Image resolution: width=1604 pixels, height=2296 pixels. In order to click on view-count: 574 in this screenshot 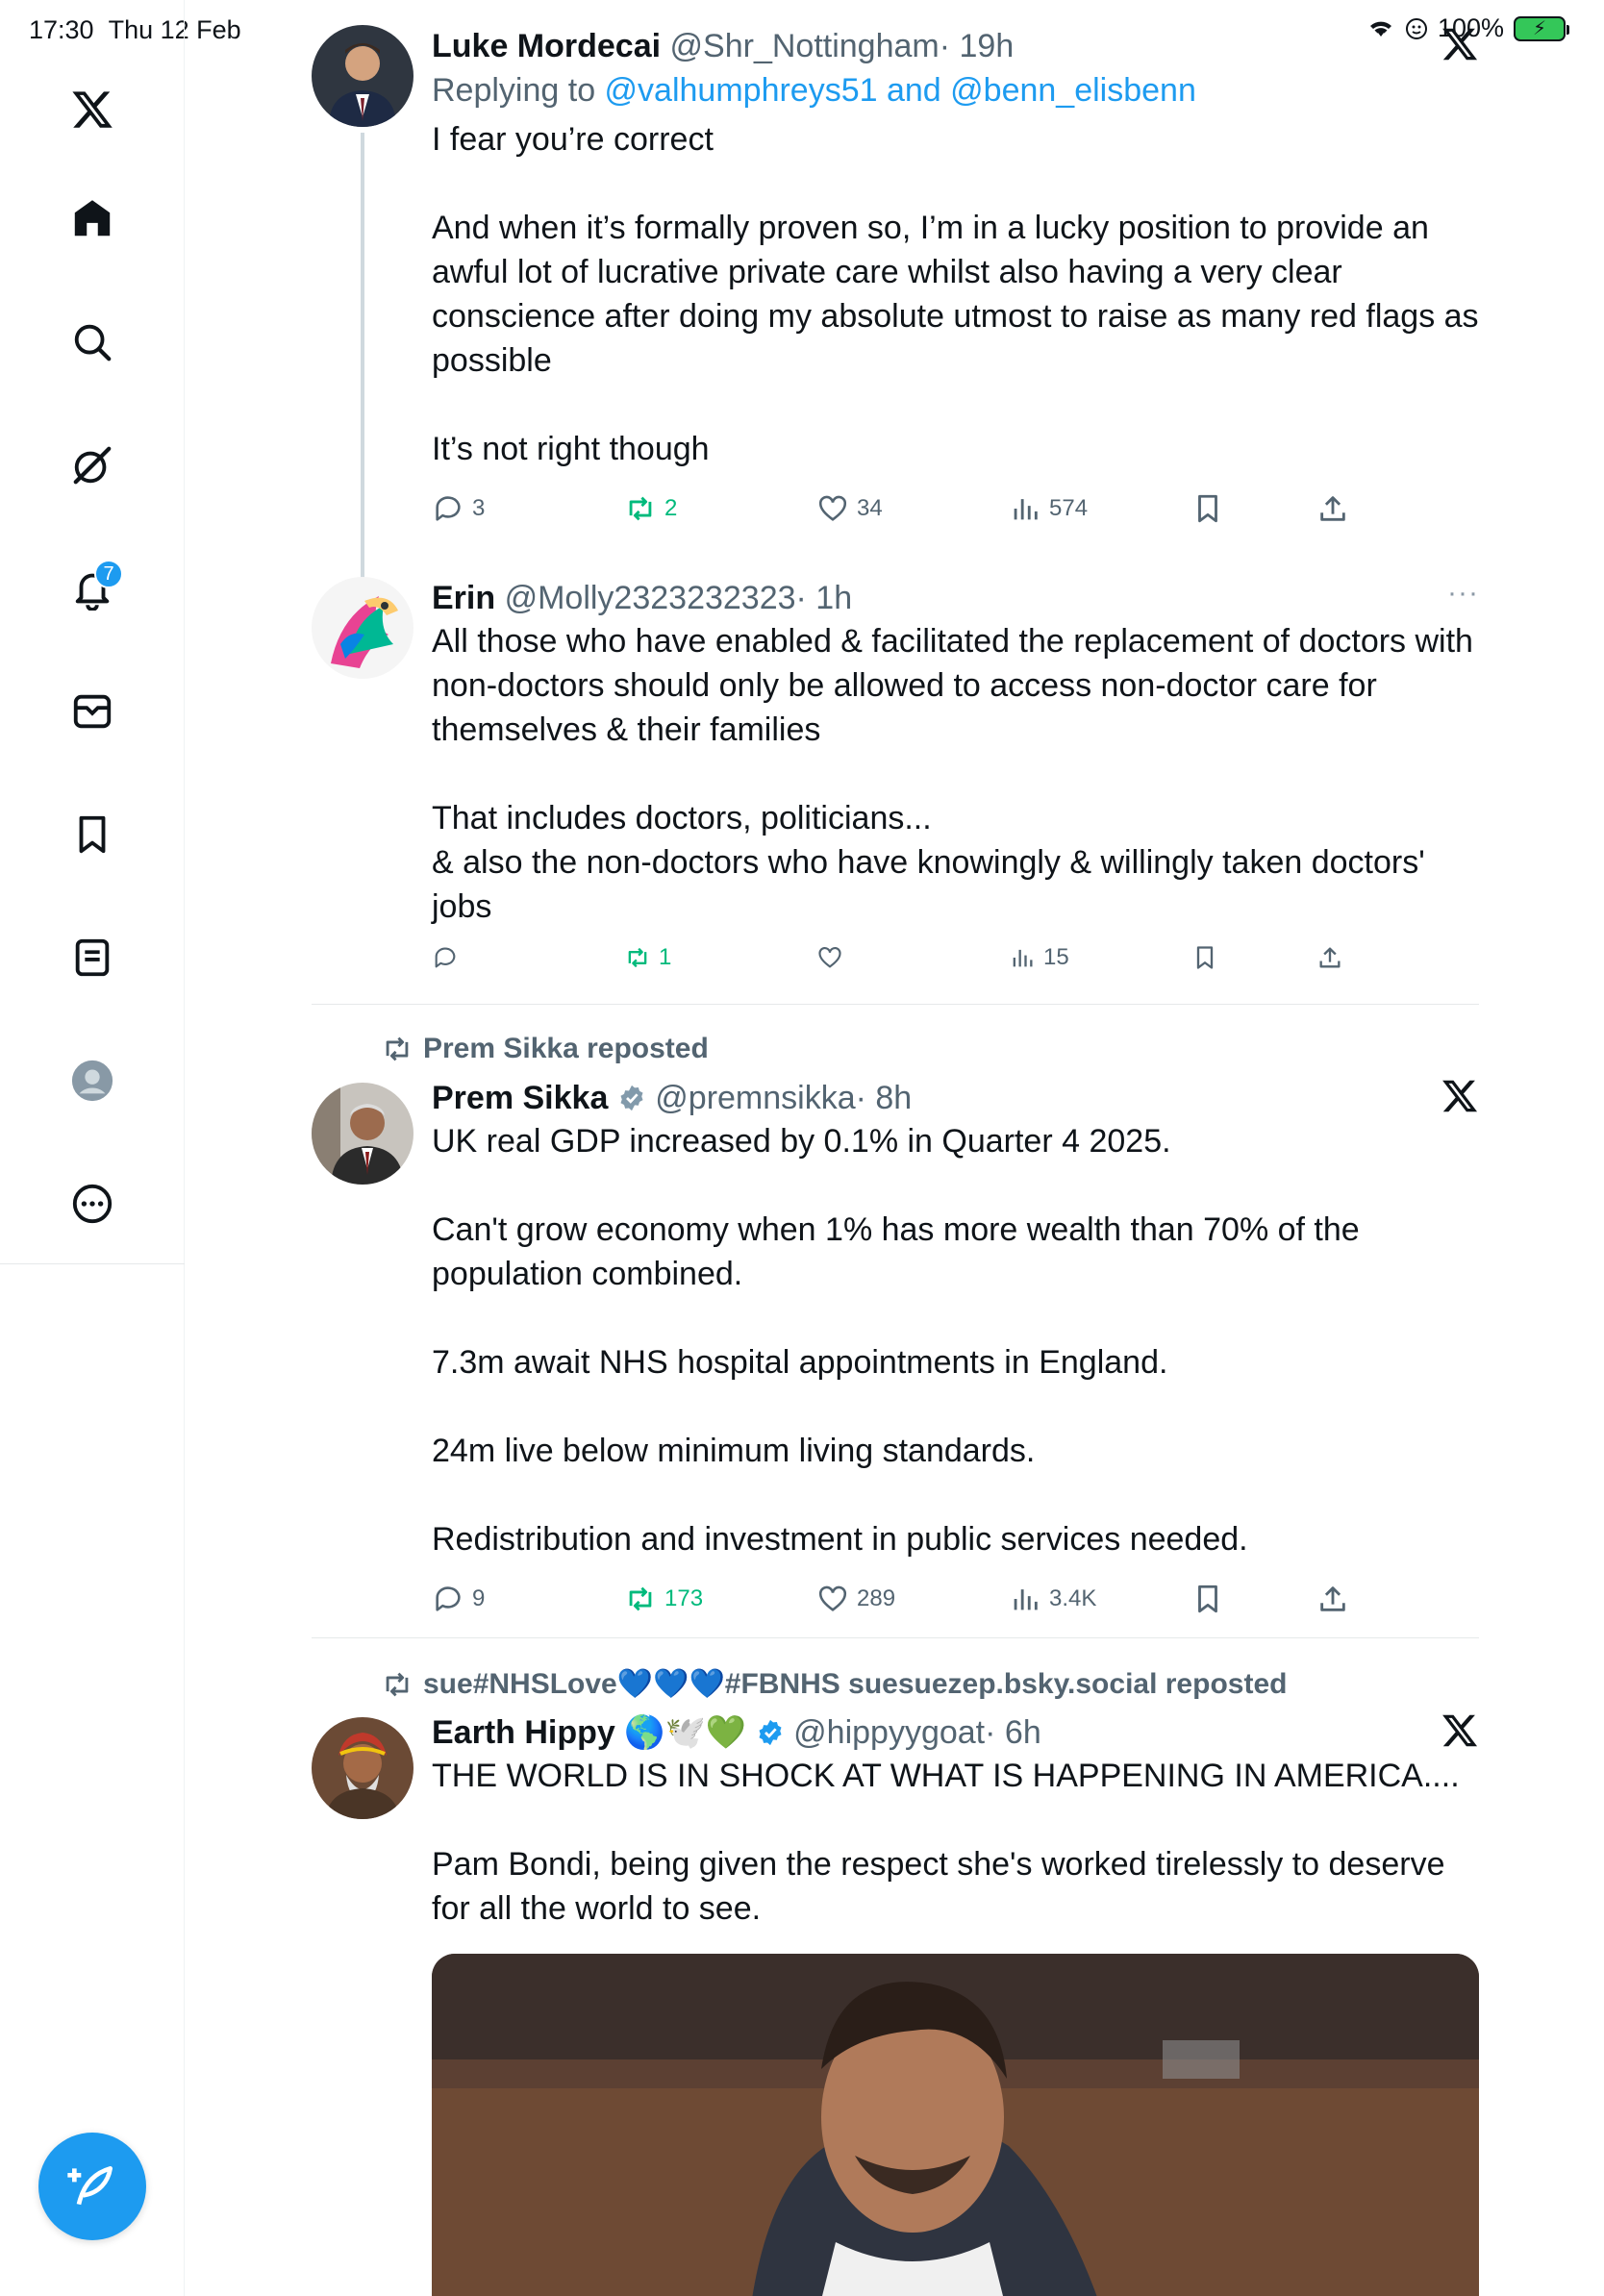, I will do `click(1069, 508)`.